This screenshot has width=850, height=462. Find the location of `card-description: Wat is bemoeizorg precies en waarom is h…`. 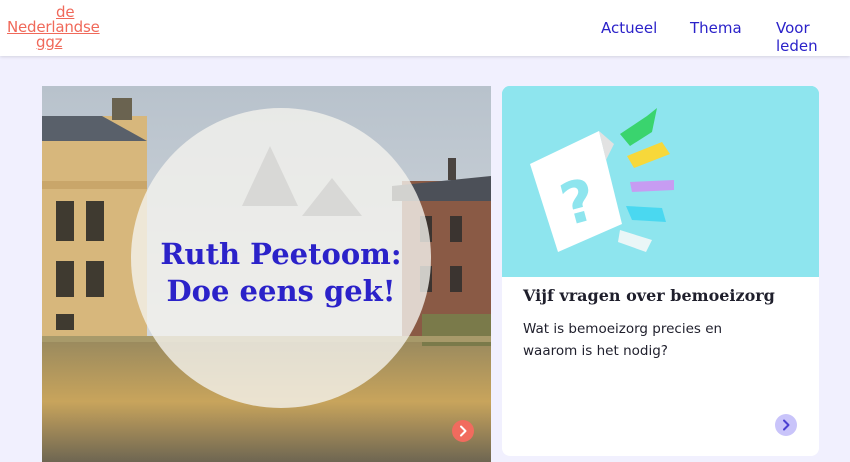

card-description: Wat is bemoeizorg precies en waarom is h… is located at coordinates (623, 340).